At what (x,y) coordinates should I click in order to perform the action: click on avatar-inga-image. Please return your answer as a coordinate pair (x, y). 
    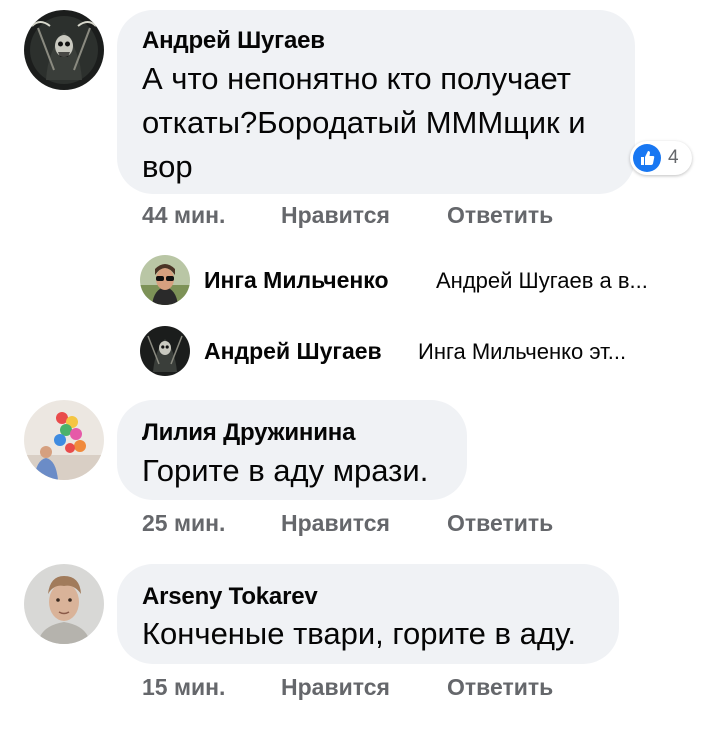
    Looking at the image, I should click on (165, 280).